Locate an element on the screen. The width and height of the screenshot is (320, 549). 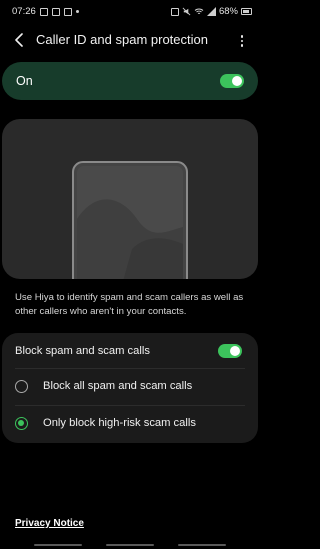
back-button is located at coordinates (20, 40).